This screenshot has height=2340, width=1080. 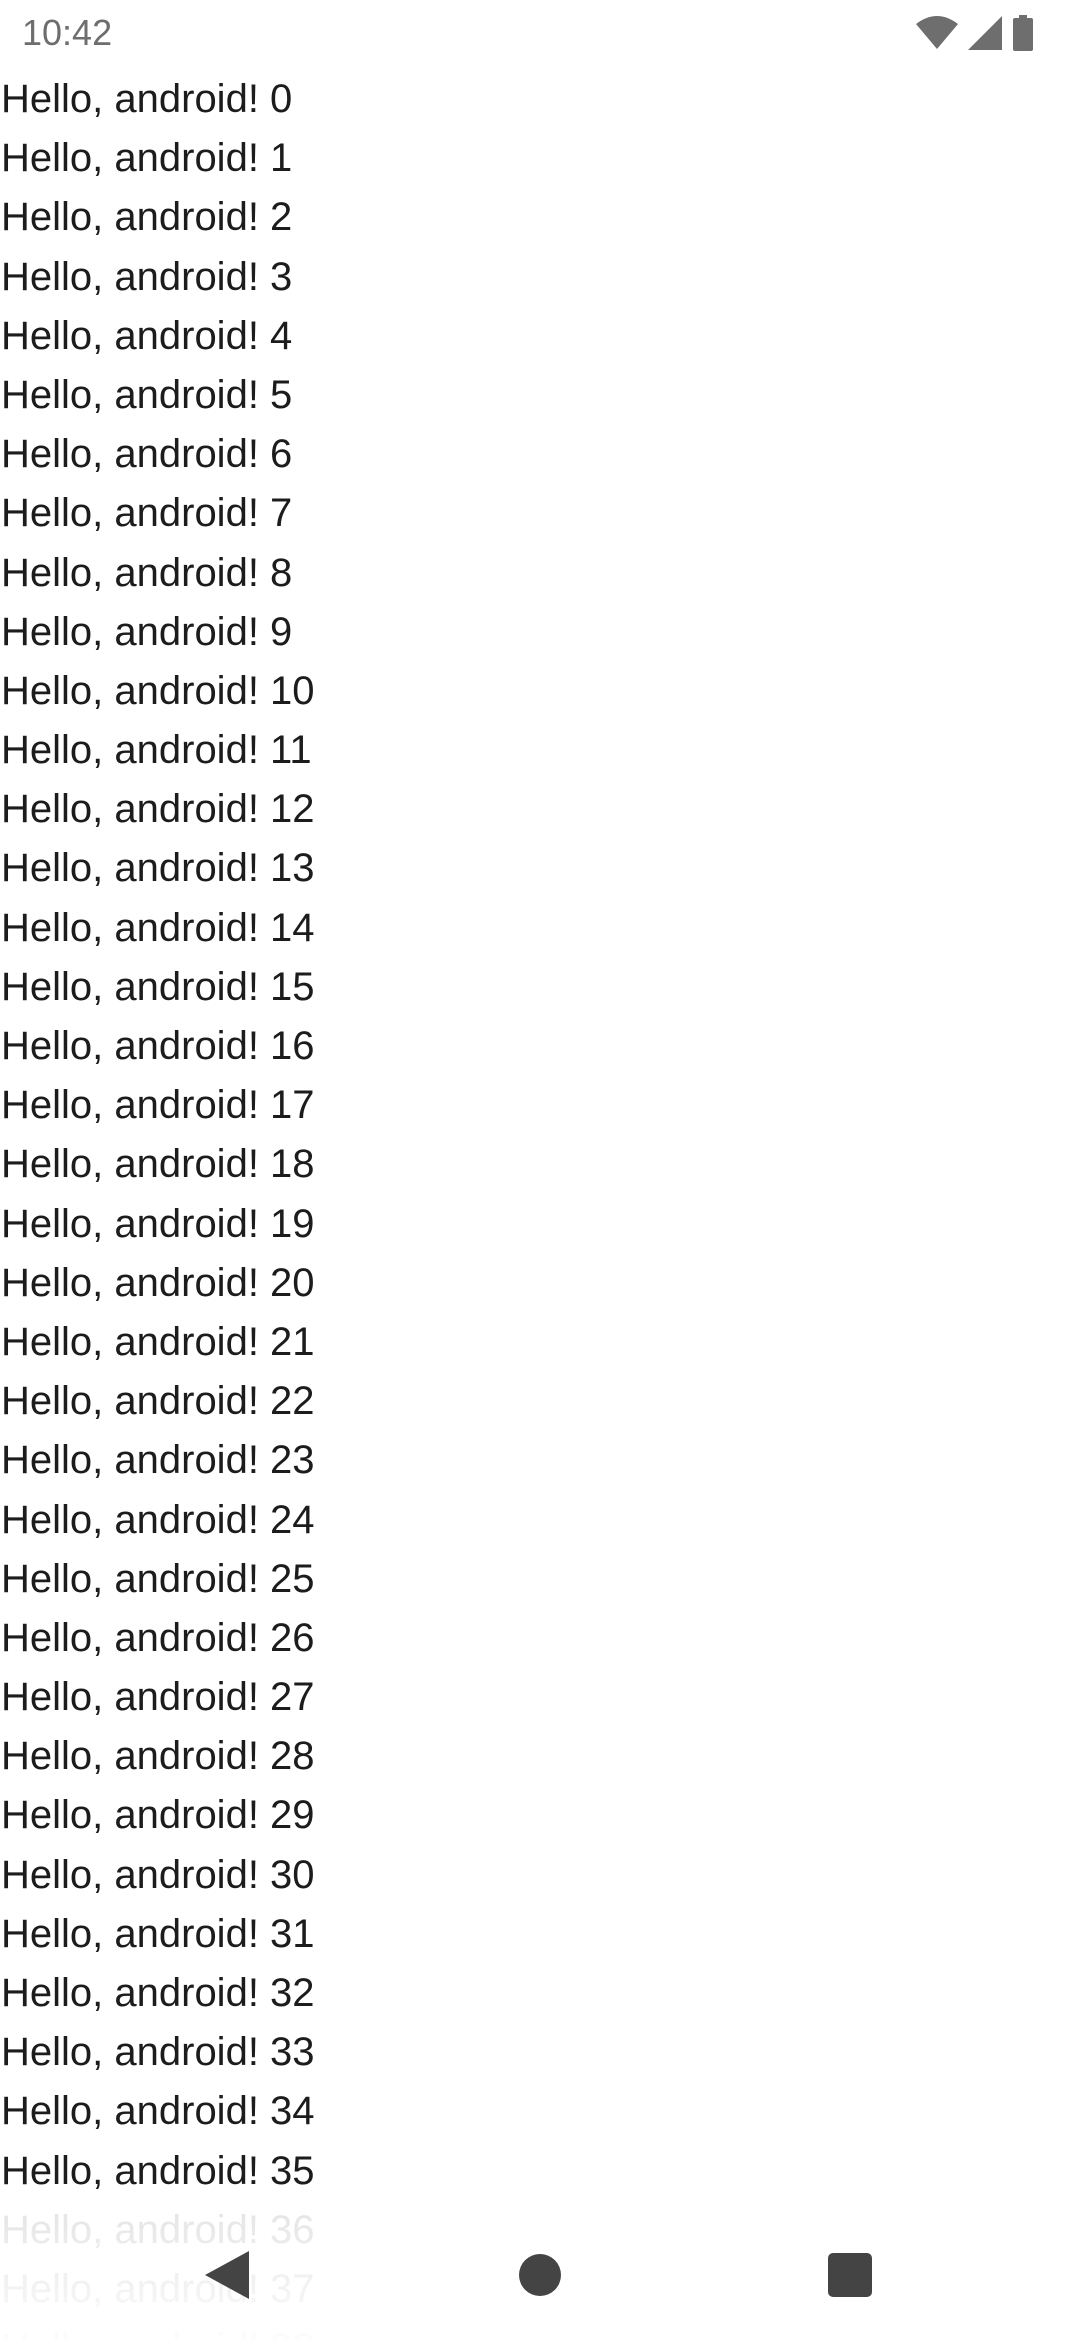 I want to click on list-item: Hello, android! 31, so click(x=158, y=1933).